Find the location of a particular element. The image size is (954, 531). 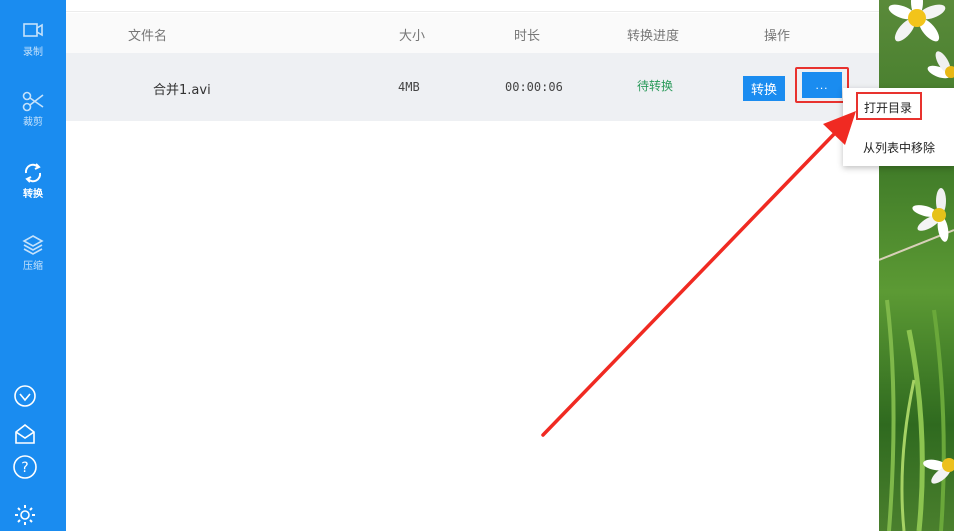

sidebar-item-record: 录制 is located at coordinates (33, 46).